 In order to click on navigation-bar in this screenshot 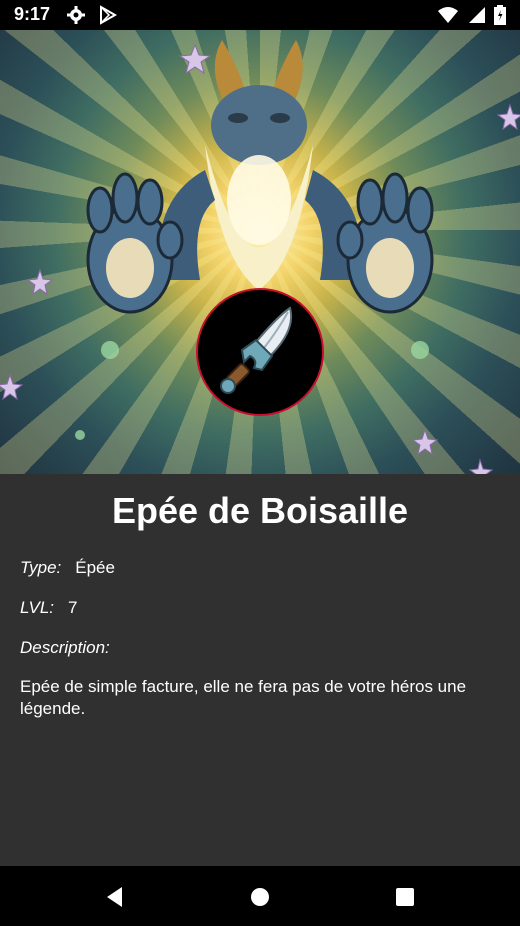, I will do `click(260, 896)`.